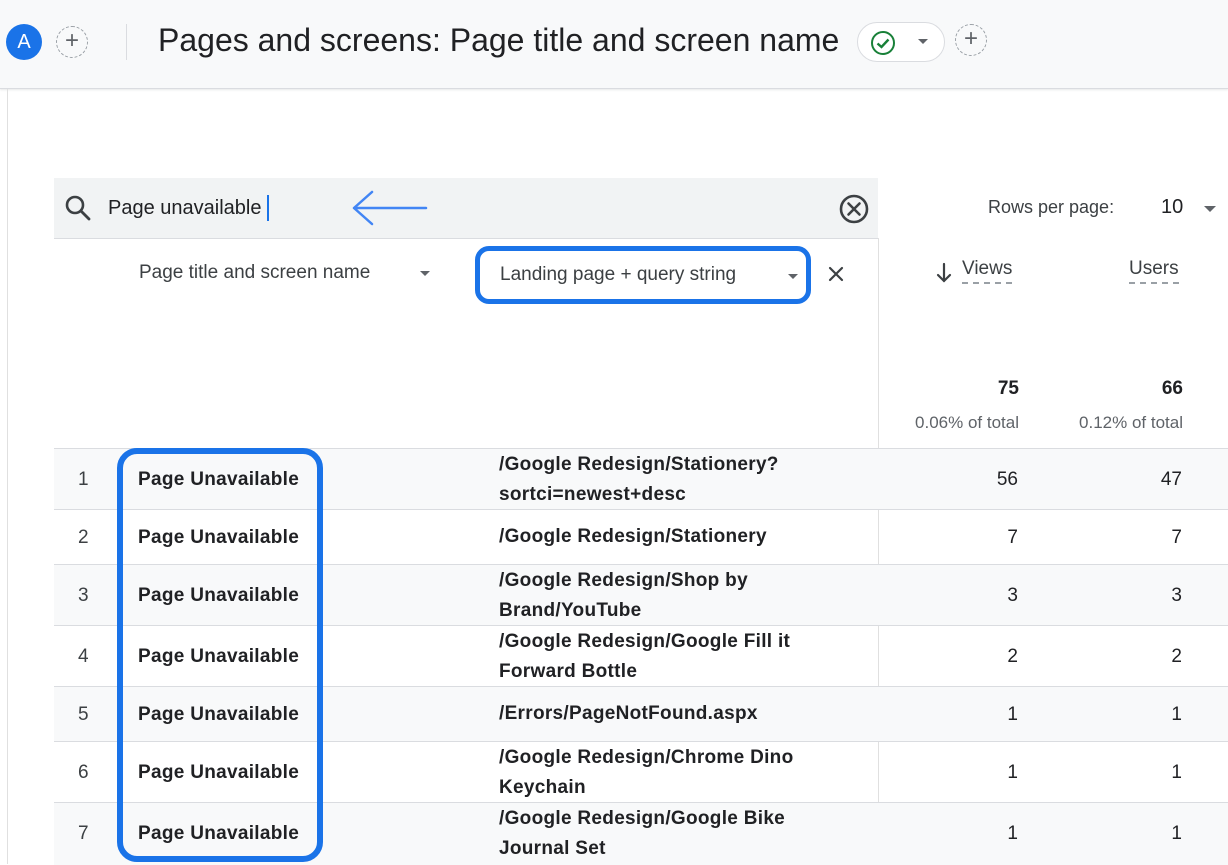  What do you see at coordinates (78, 208) in the screenshot?
I see `search-icon` at bounding box center [78, 208].